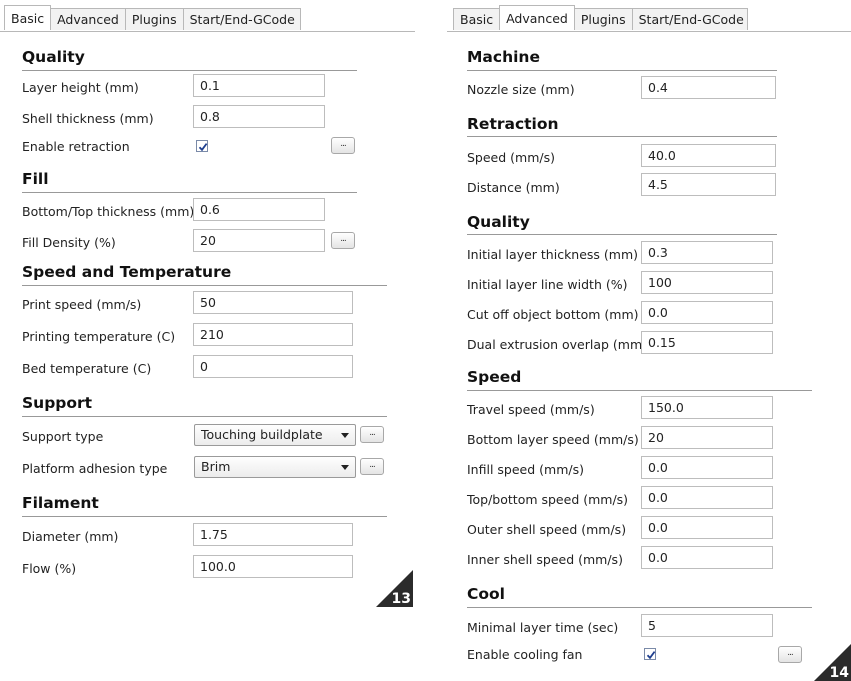 The width and height of the screenshot is (851, 681). I want to click on bed-temperature-label: Bed temperature (C), so click(87, 368).